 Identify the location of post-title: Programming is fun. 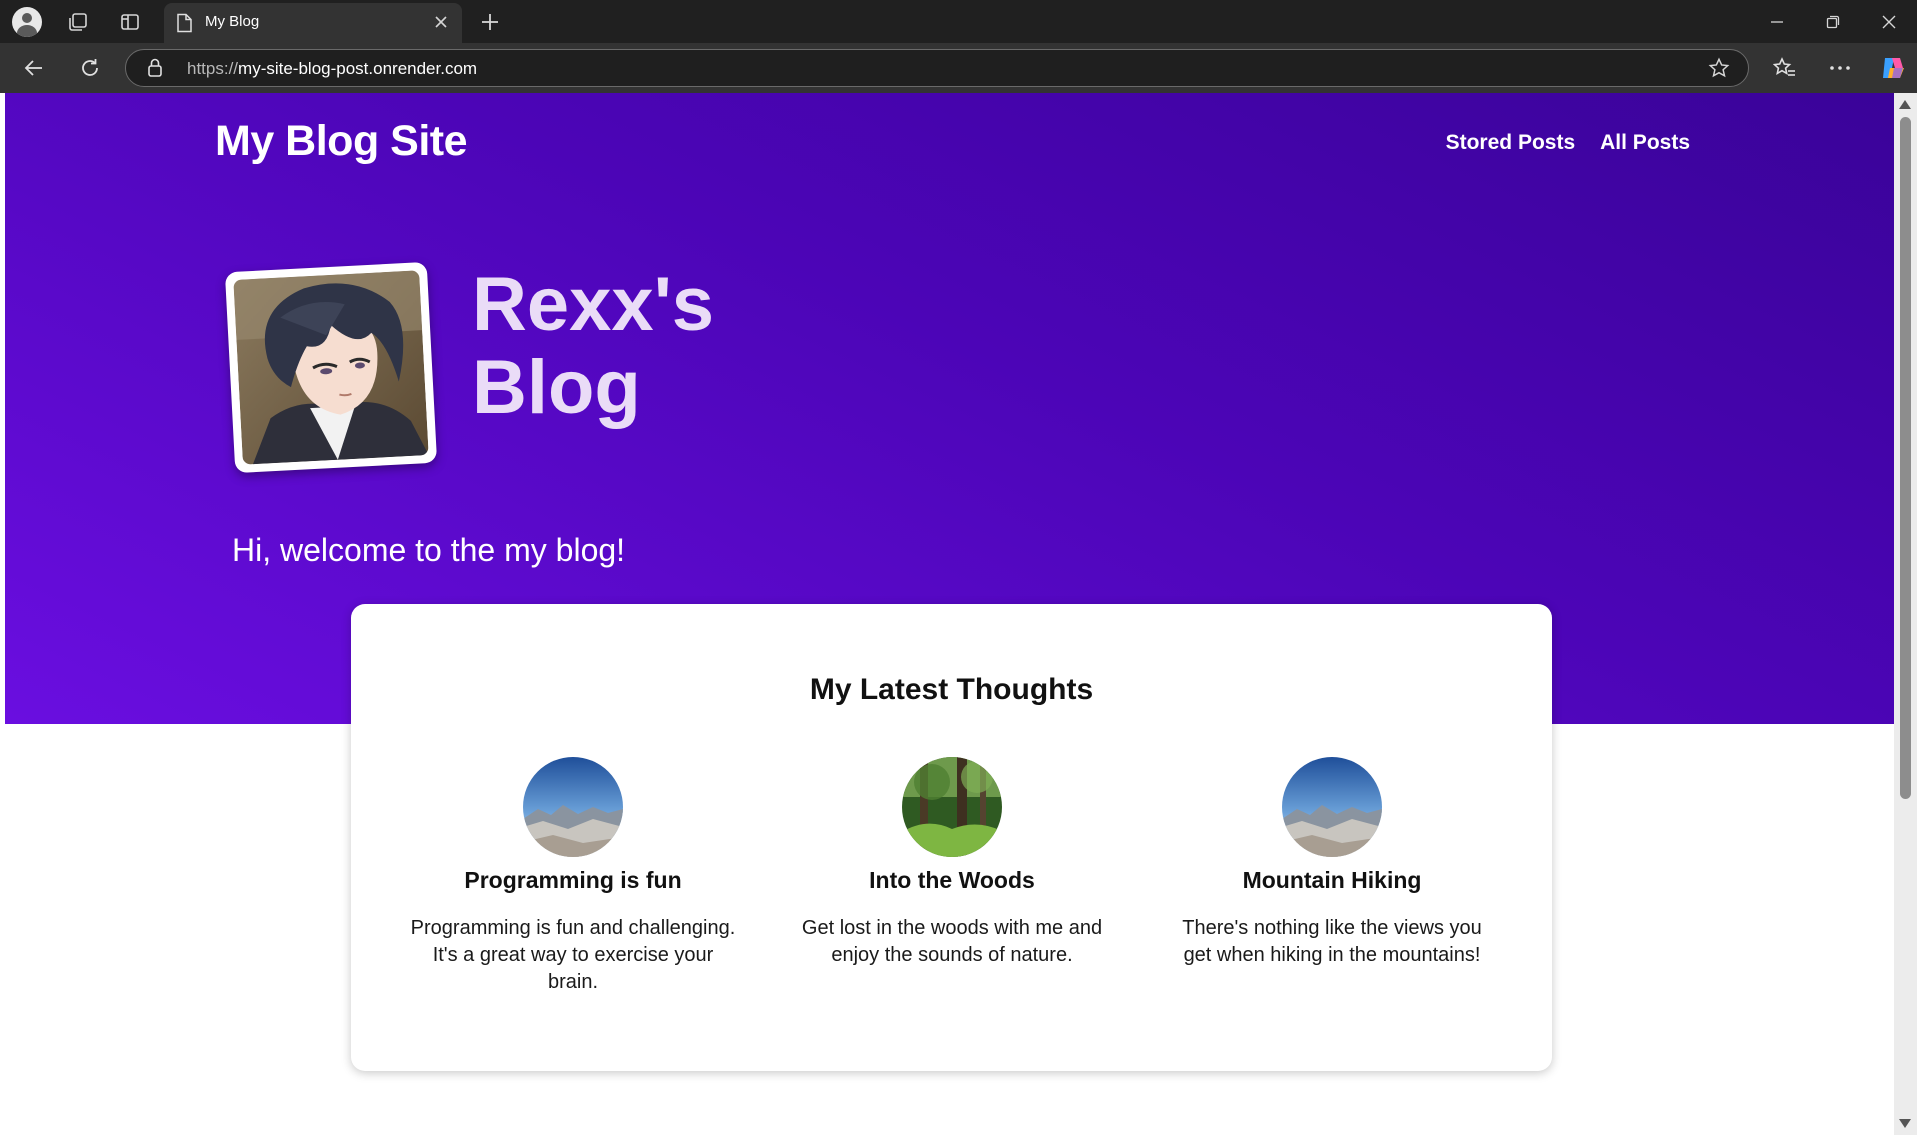
(573, 880).